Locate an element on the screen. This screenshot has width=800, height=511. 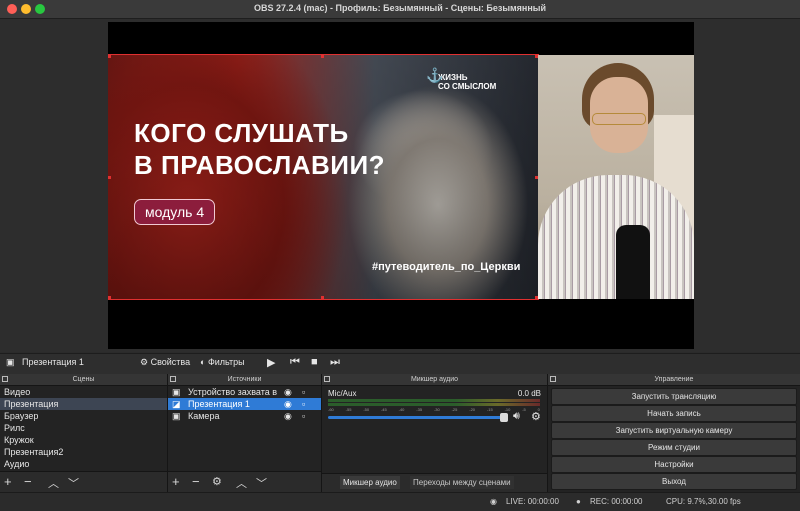
remove-source-button: − is located at coordinates (196, 481).